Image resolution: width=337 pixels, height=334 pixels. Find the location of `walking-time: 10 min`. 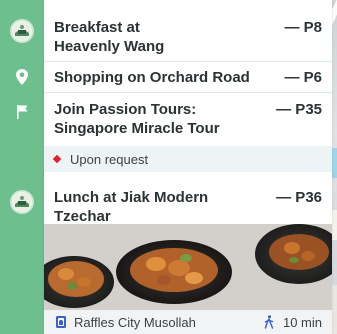

walking-time: 10 min is located at coordinates (292, 322).